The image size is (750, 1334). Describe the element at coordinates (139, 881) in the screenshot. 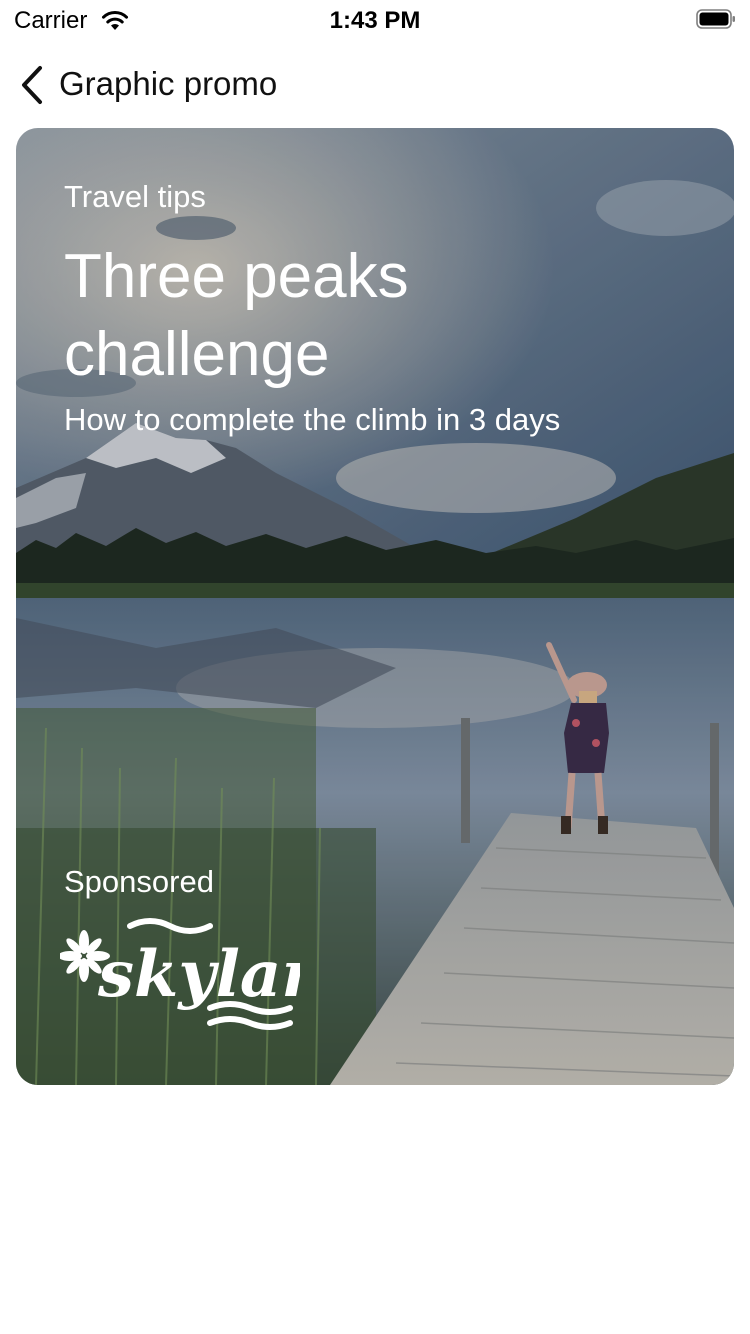

I see `sponsored-label: Sponsored` at that location.